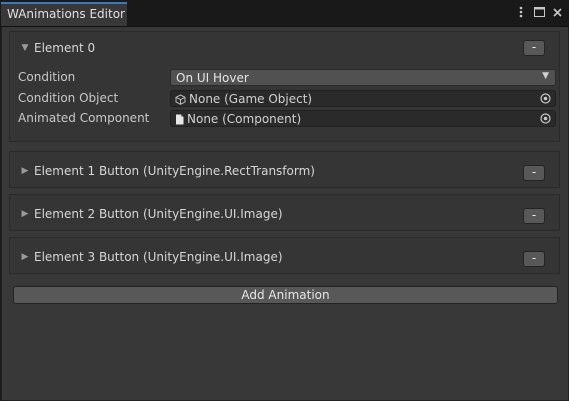 This screenshot has width=569, height=401. What do you see at coordinates (534, 216) in the screenshot?
I see `remove-element-2-button: -` at bounding box center [534, 216].